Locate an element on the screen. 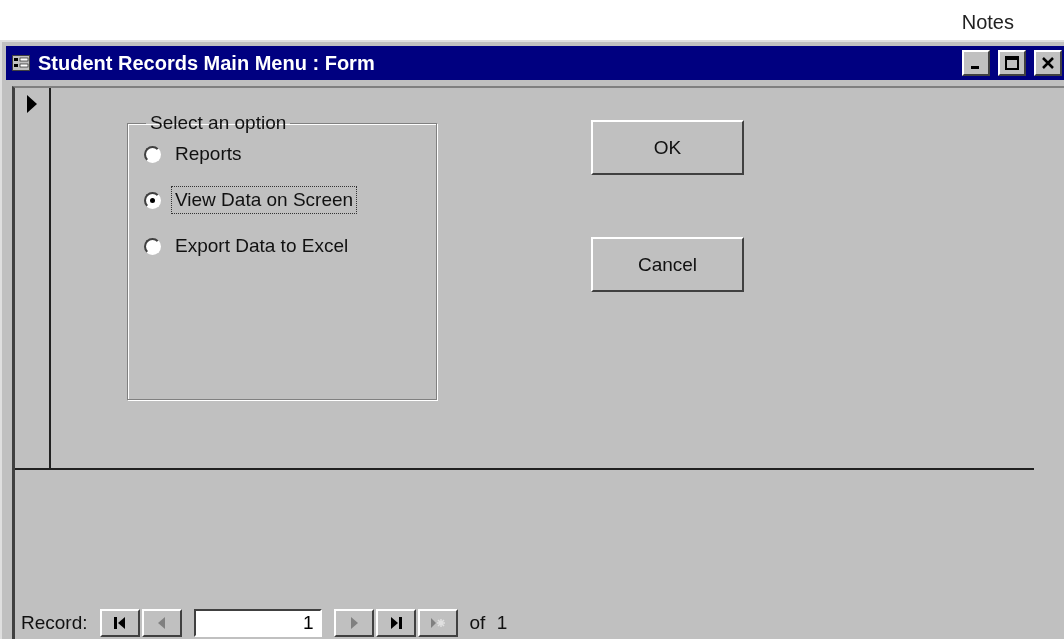 This screenshot has height=639, width=1064. minimize-icon is located at coordinates (974, 67).